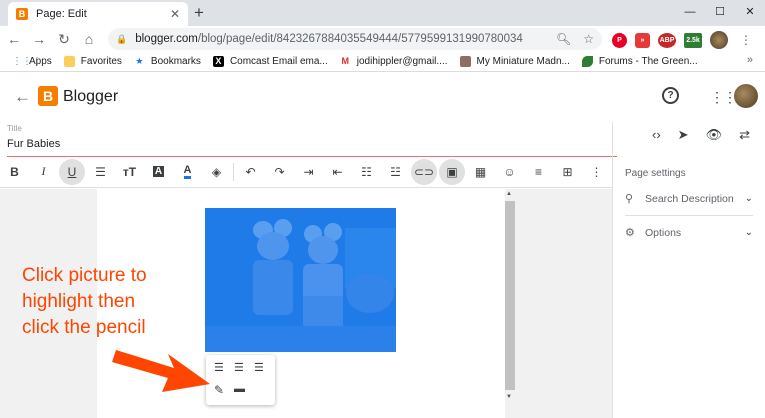 The image size is (765, 418). Describe the element at coordinates (187, 172) in the screenshot. I see `text-color-icon: A` at that location.